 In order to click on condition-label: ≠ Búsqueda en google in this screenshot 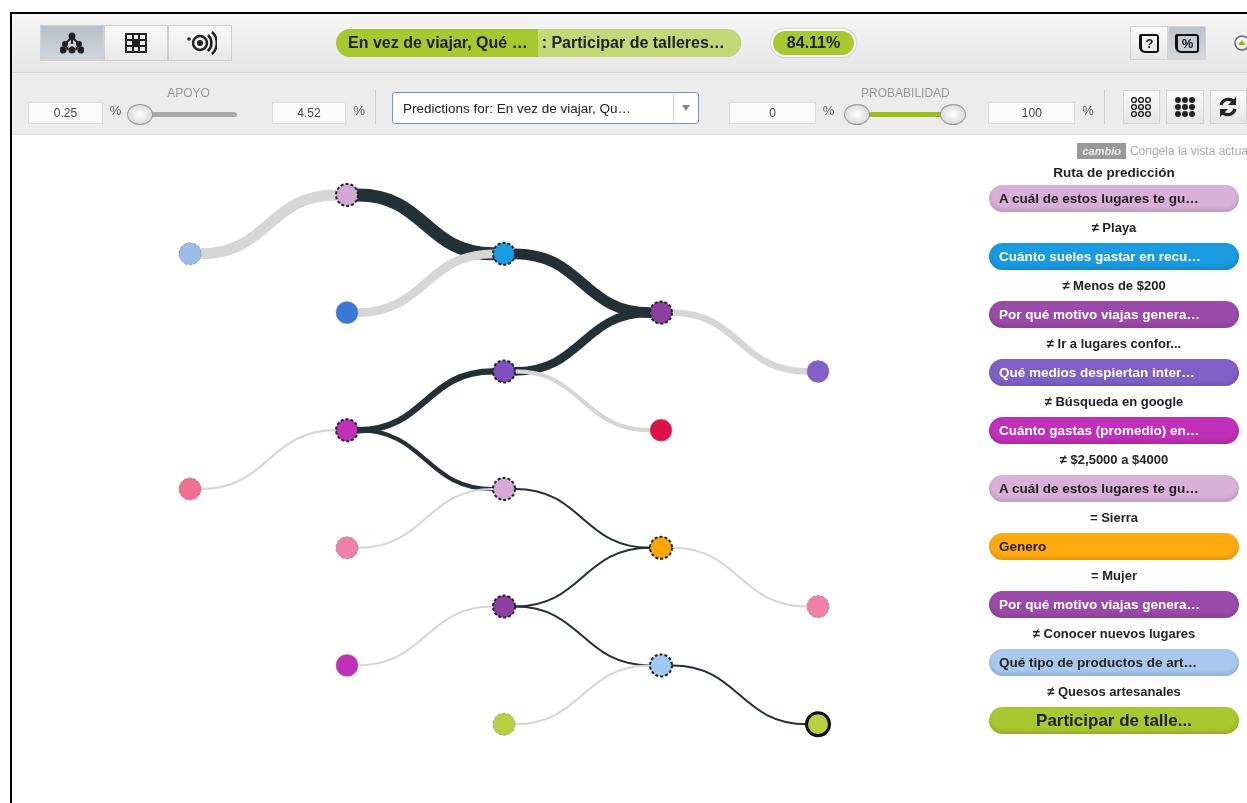, I will do `click(1114, 402)`.